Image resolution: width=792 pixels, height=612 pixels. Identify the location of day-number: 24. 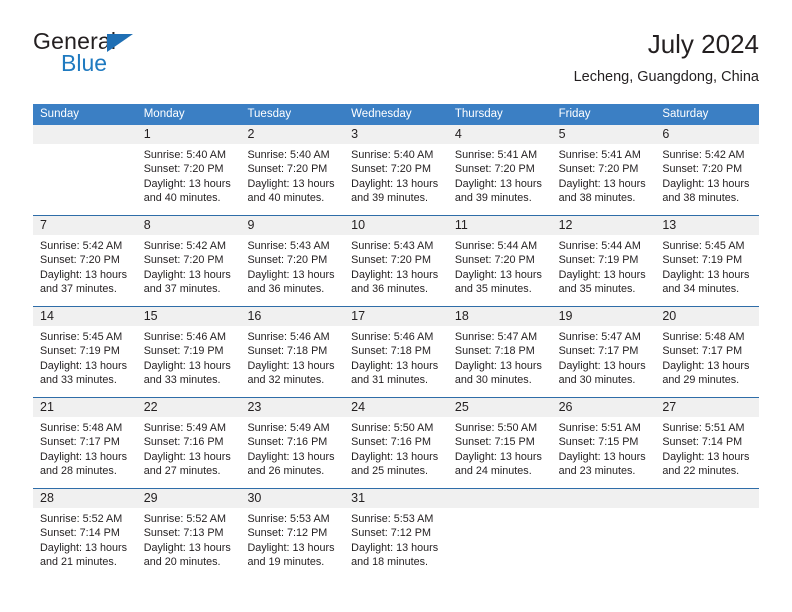
(396, 407).